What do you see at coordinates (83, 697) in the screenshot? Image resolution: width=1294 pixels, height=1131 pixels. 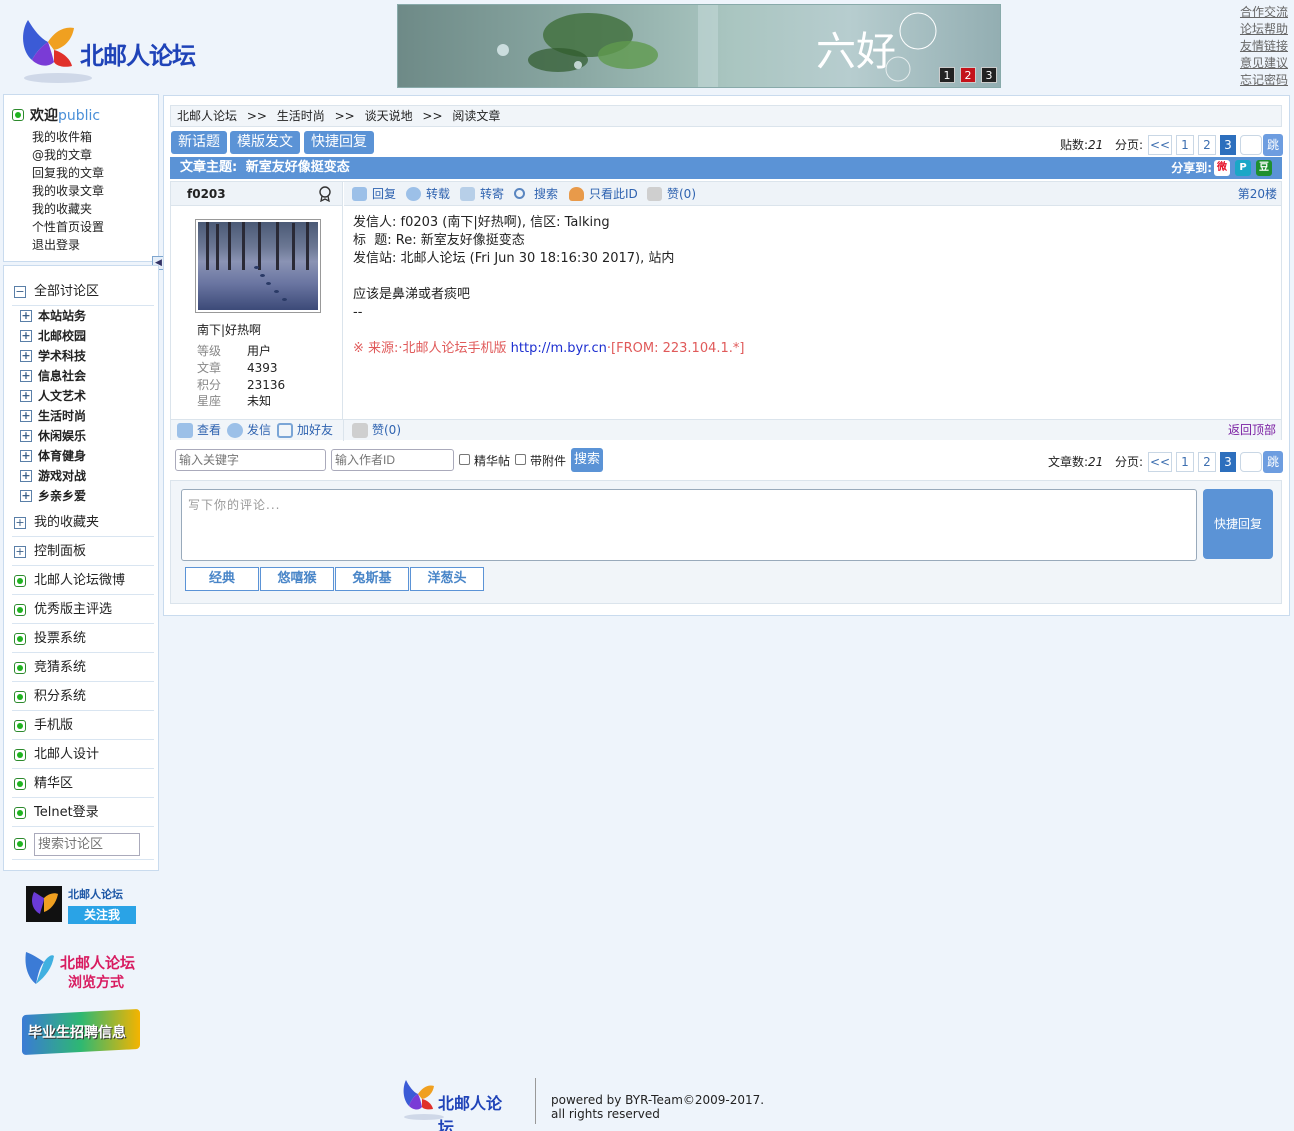 I see `nav-points-system: 积分系统` at bounding box center [83, 697].